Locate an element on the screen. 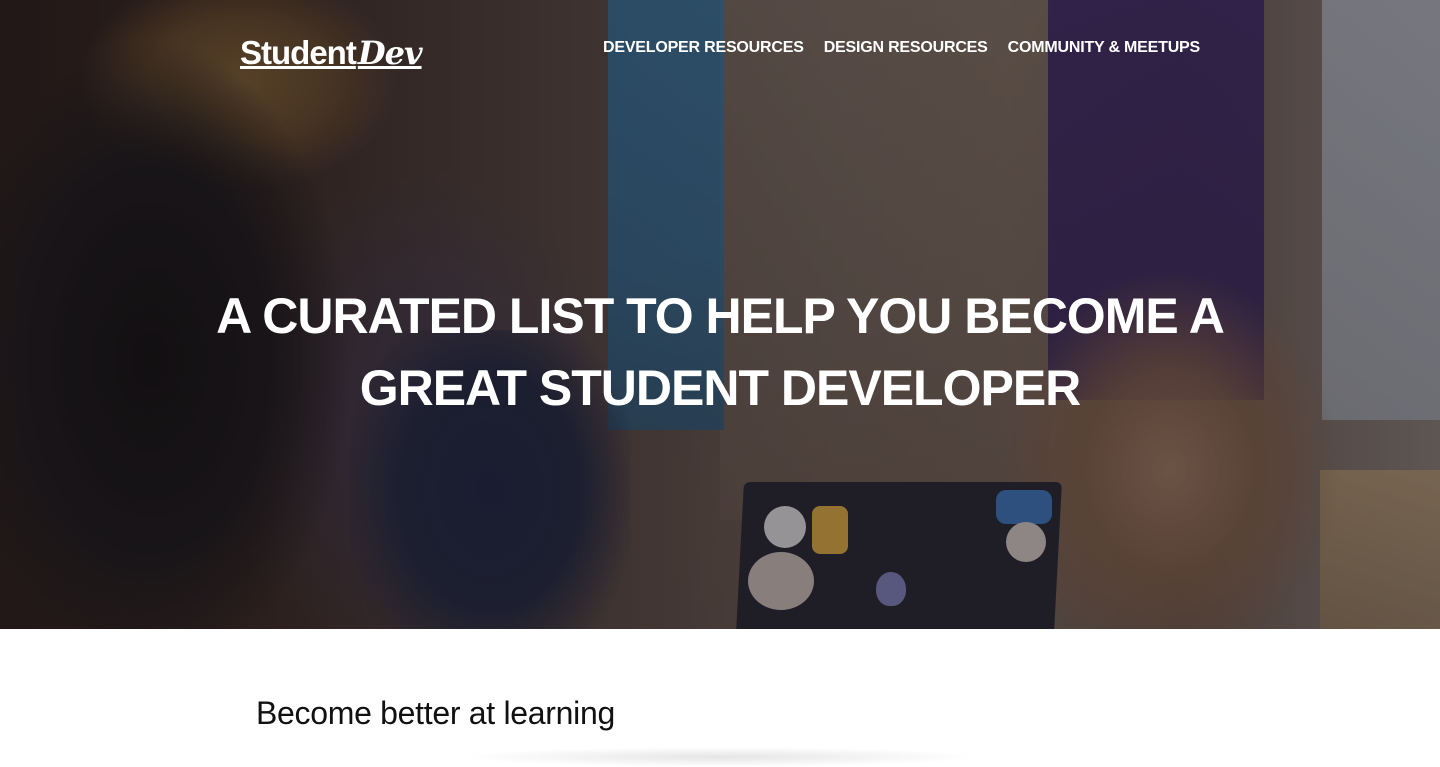  logo-text-script: Dev is located at coordinates (390, 53).